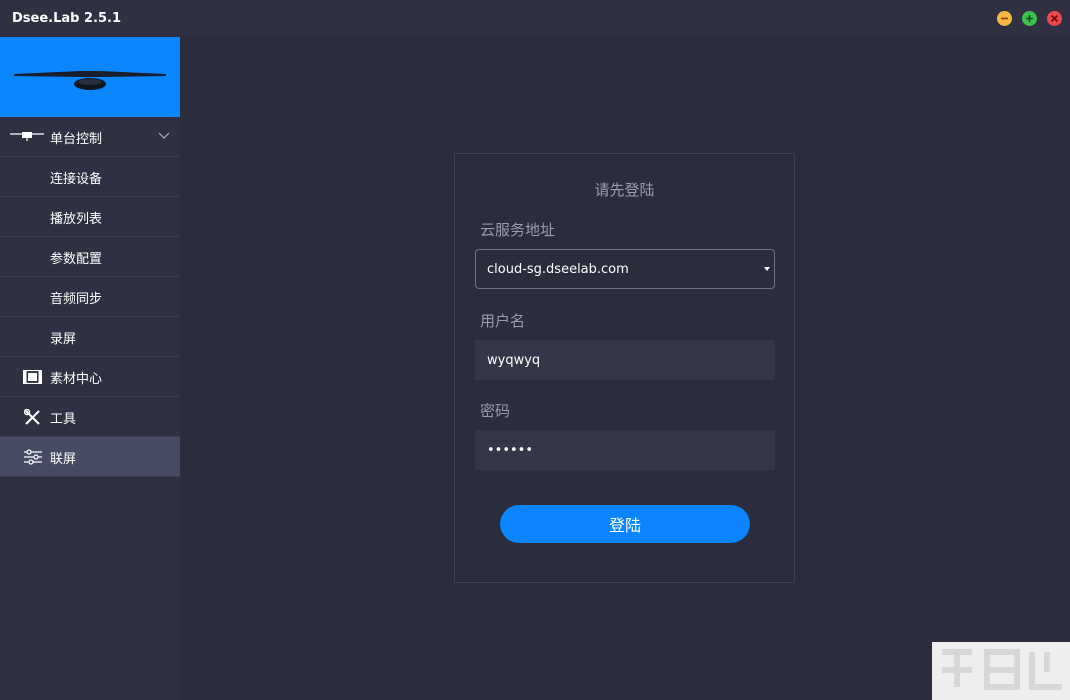 This screenshot has width=1070, height=700. I want to click on close-icon, so click(1054, 18).